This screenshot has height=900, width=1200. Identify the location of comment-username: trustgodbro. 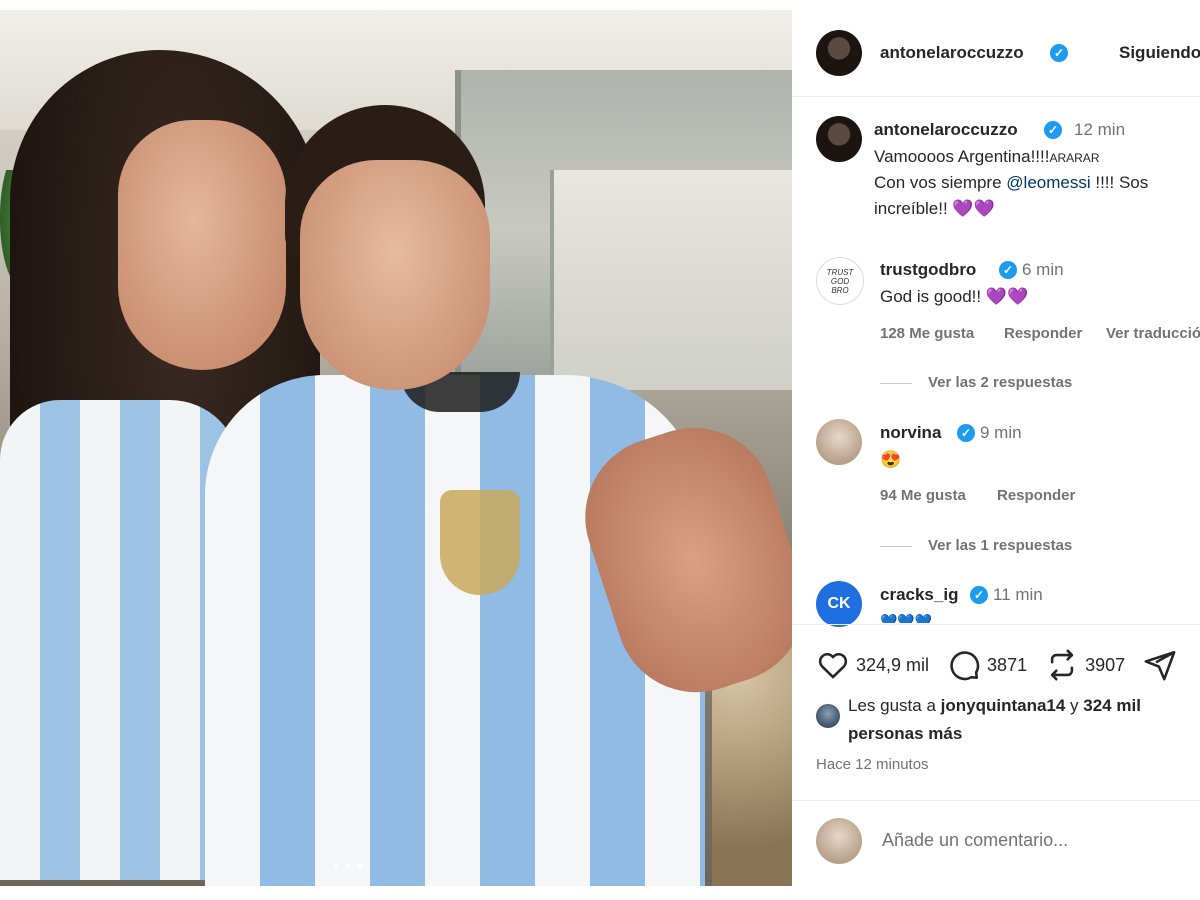
(928, 270).